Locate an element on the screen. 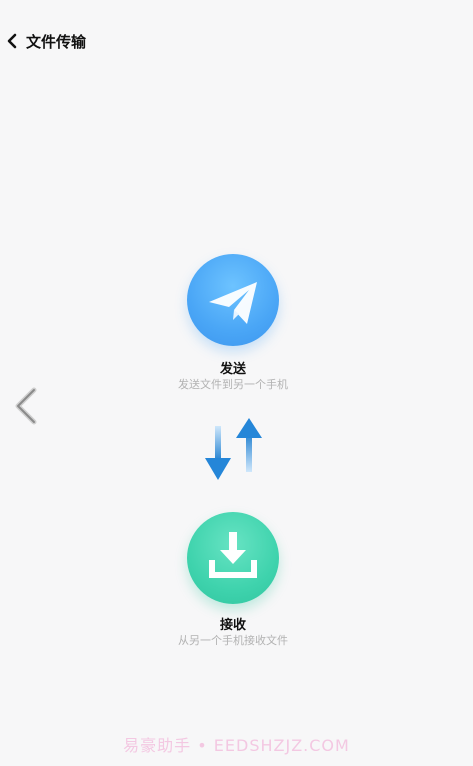 The width and height of the screenshot is (473, 766). download-icon is located at coordinates (233, 555).